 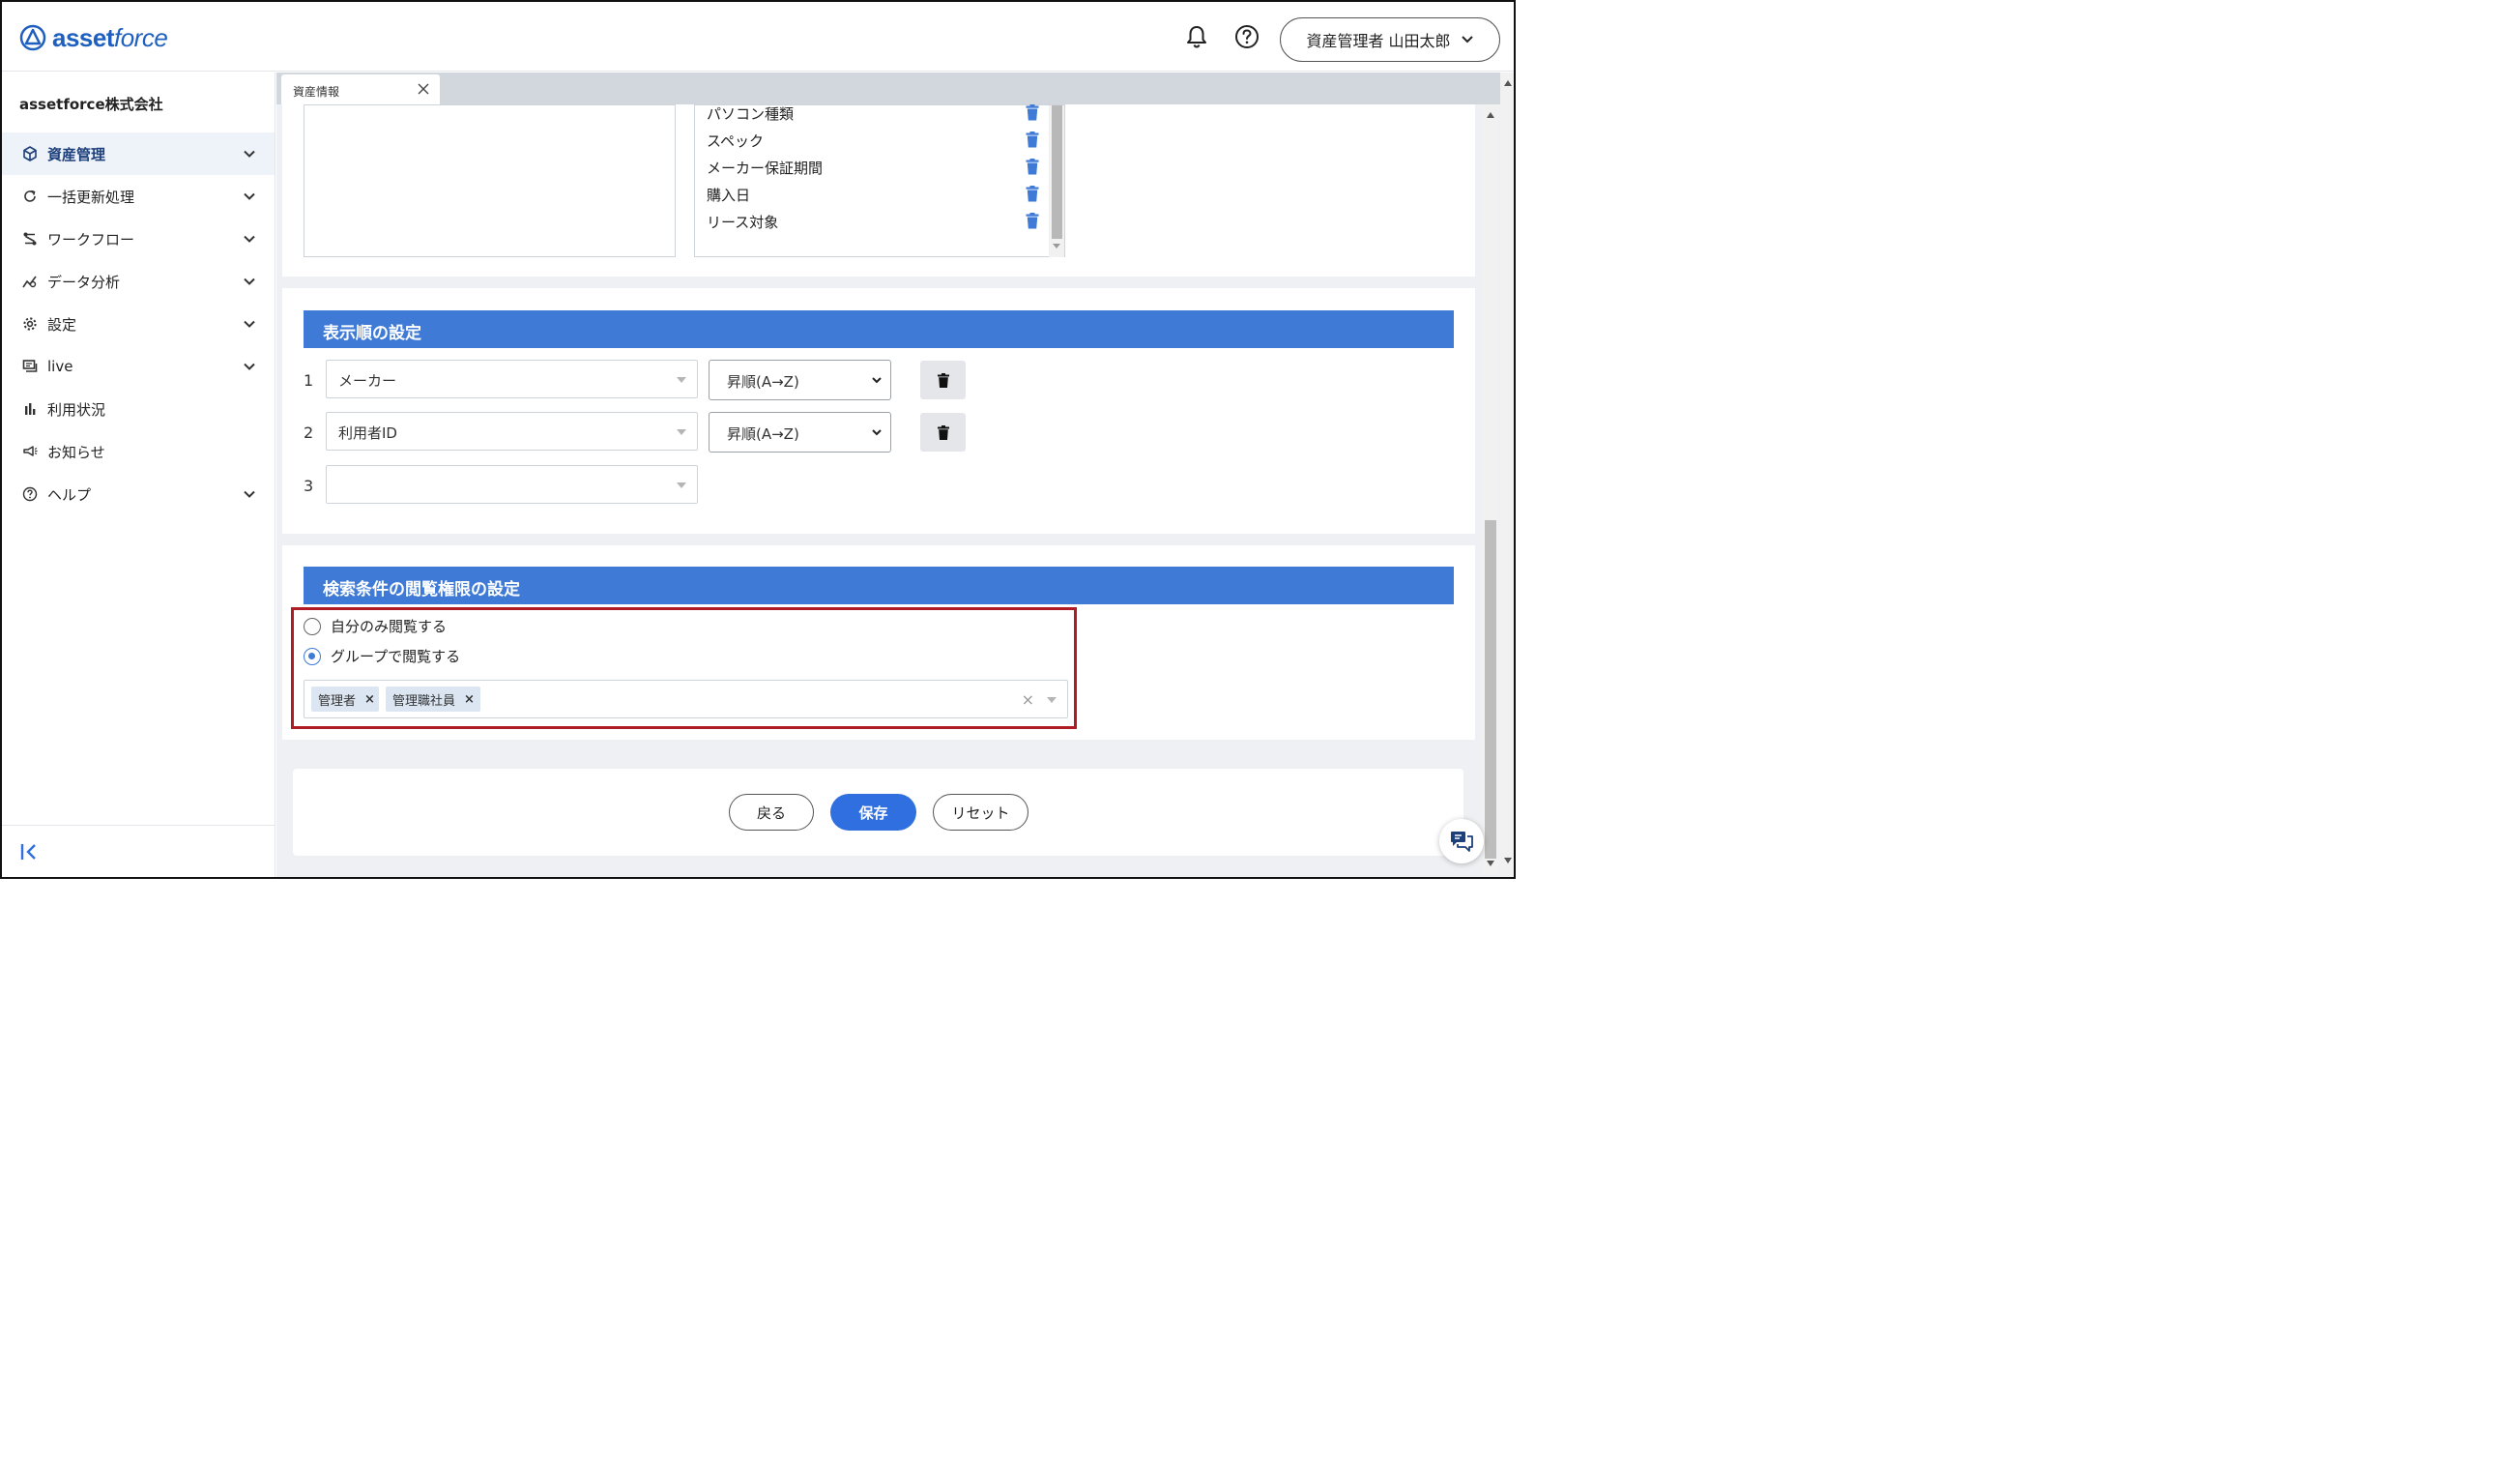 I want to click on radio-button, so click(x=312, y=626).